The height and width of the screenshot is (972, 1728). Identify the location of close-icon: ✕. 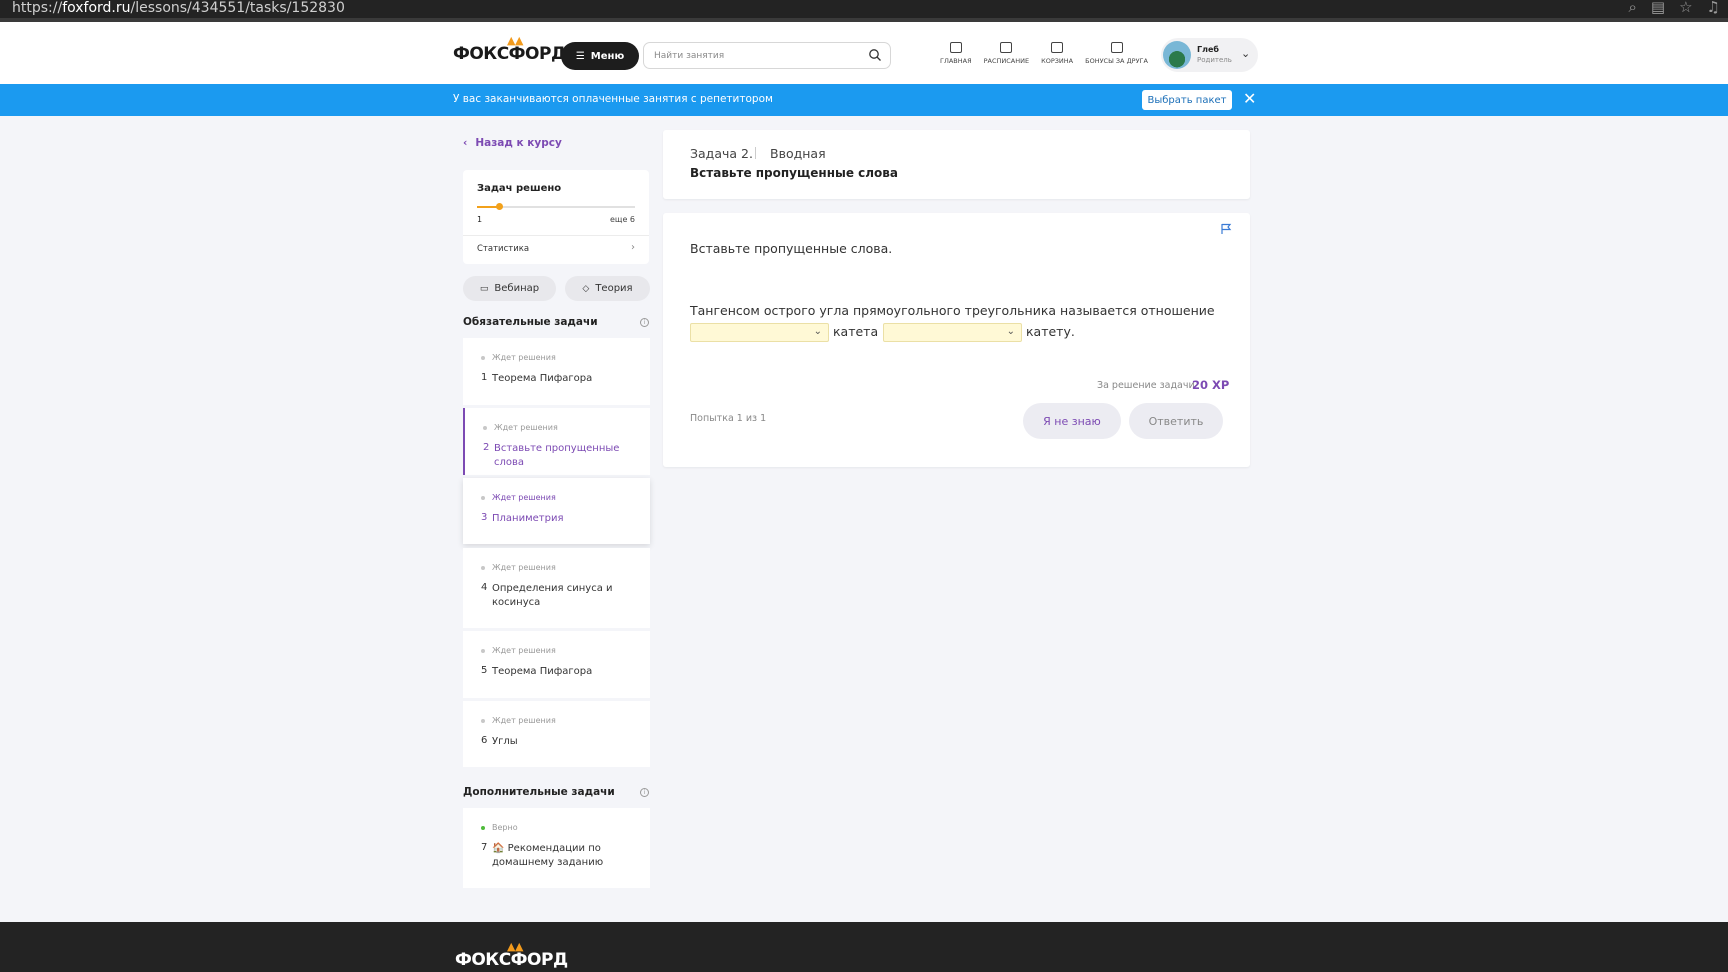
(1249, 99).